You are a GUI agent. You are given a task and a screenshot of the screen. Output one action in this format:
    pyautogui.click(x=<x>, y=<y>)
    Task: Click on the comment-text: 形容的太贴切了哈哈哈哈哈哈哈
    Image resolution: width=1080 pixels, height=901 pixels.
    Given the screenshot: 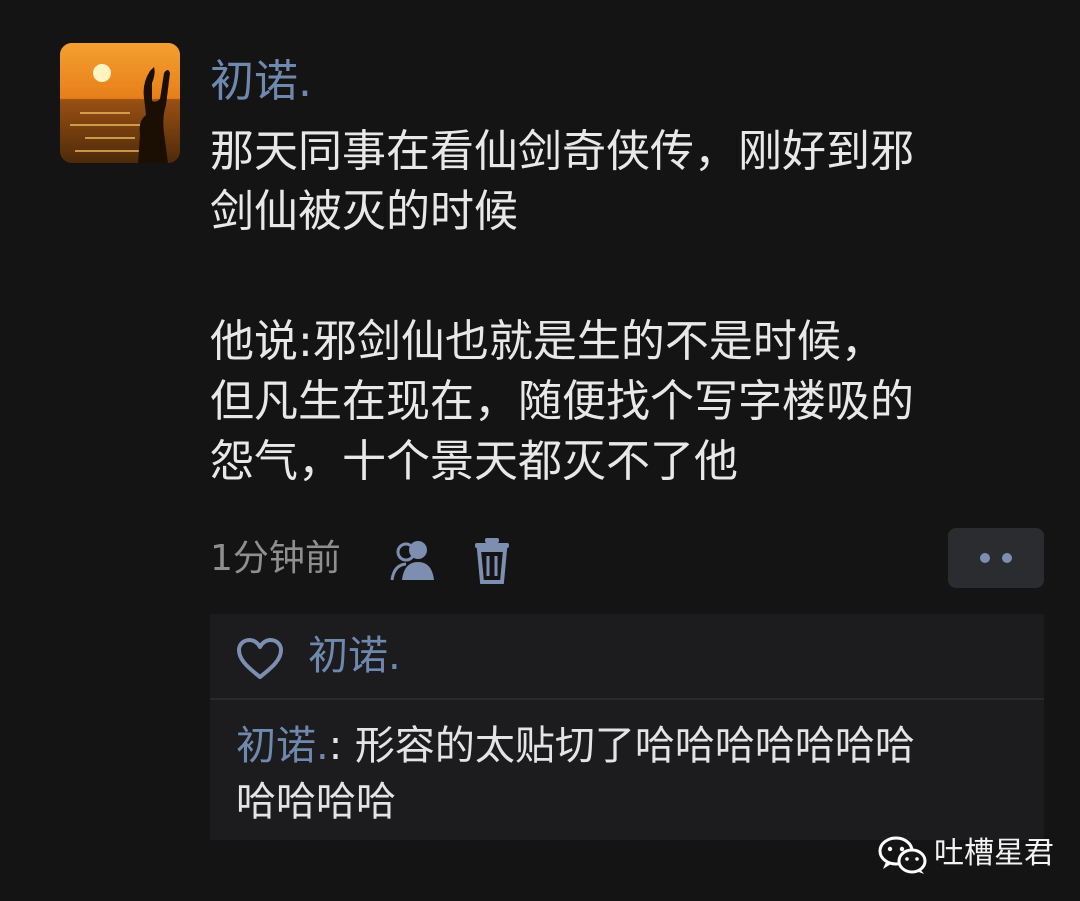 What is the action you would take?
    pyautogui.click(x=628, y=746)
    